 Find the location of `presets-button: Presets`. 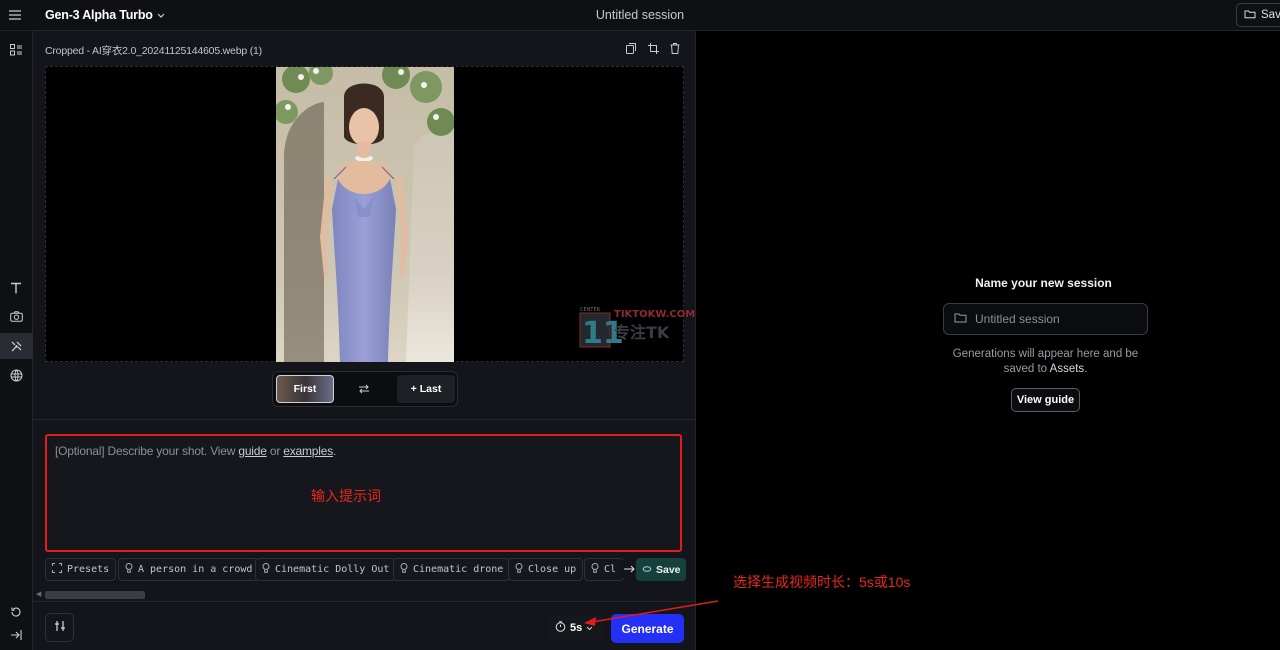

presets-button: Presets is located at coordinates (81, 569).